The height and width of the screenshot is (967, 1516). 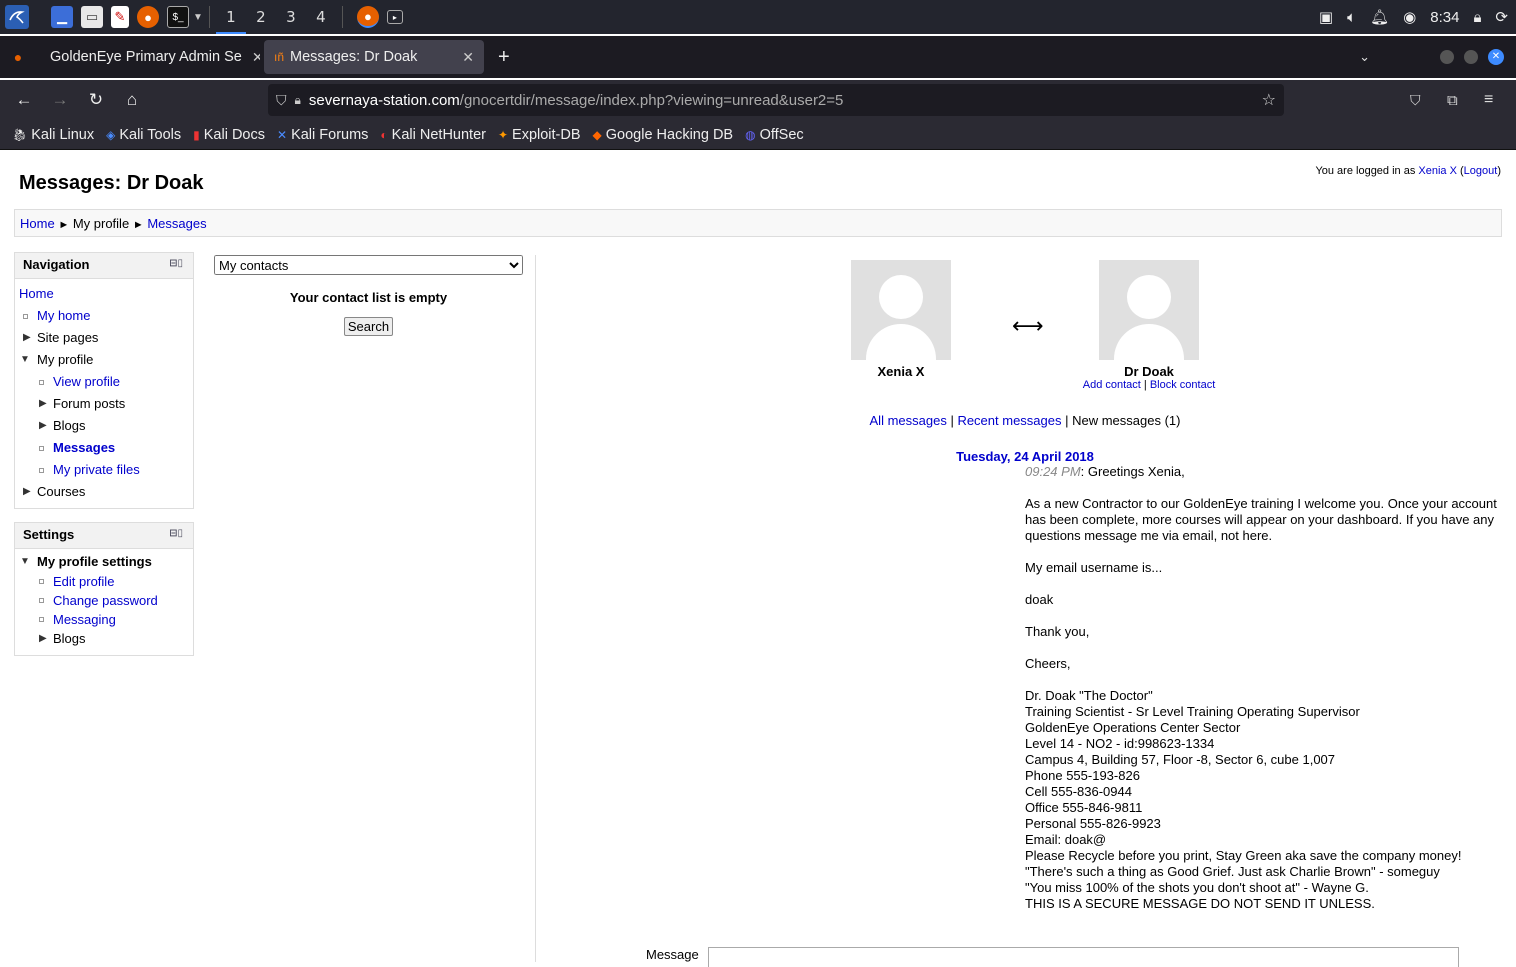 What do you see at coordinates (63, 315) in the screenshot?
I see `nav-label: My home` at bounding box center [63, 315].